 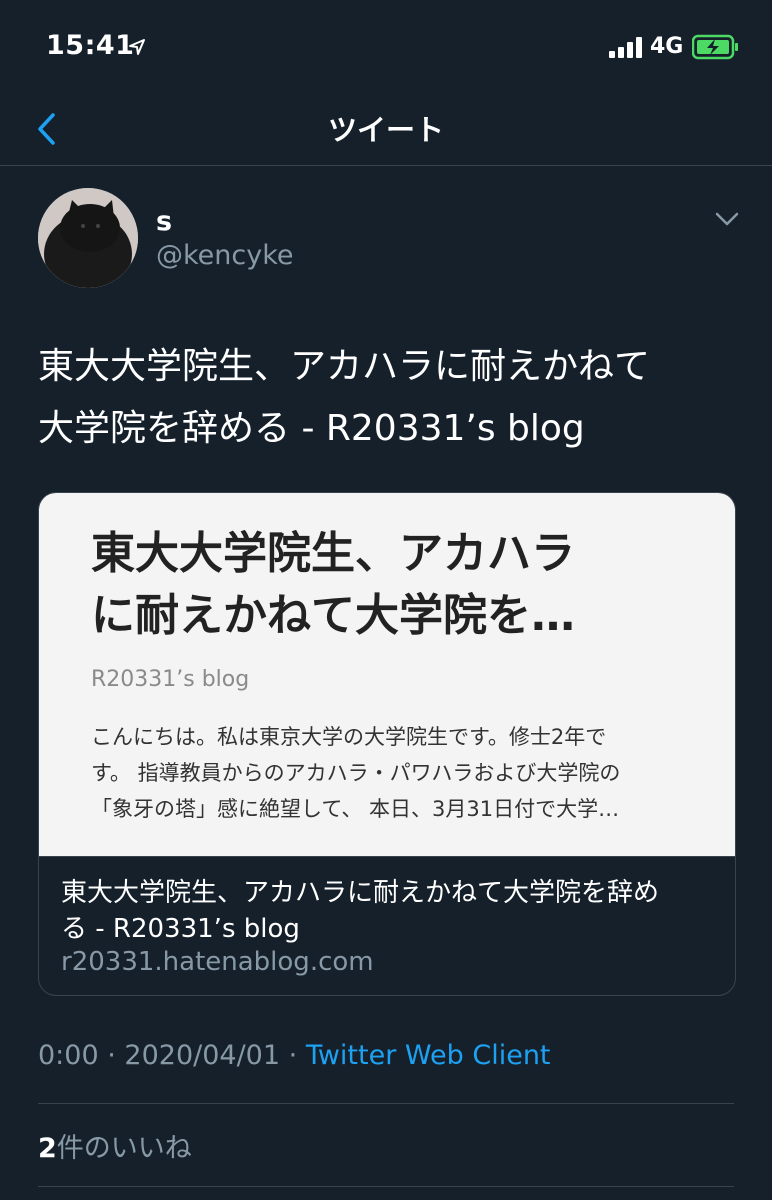 I want to click on card-preview-site-name: R20331’s blog, so click(x=170, y=679).